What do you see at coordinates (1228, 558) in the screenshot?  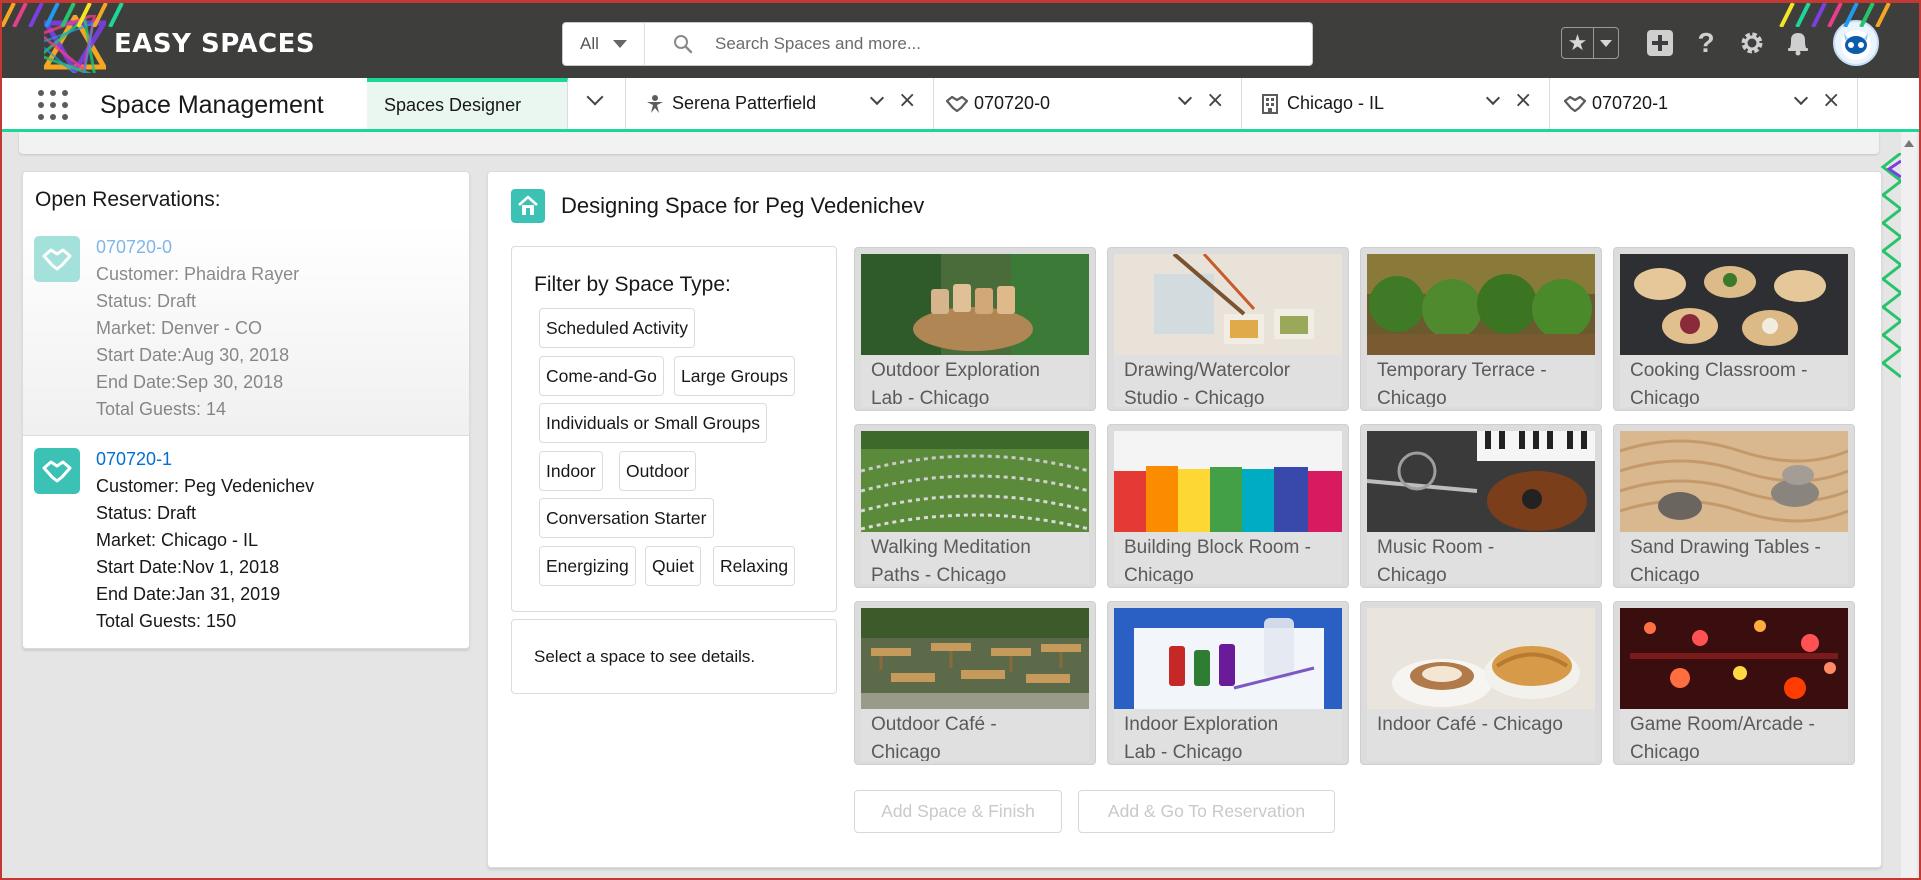 I see `space-tile-label: Building Block Room - Chicago` at bounding box center [1228, 558].